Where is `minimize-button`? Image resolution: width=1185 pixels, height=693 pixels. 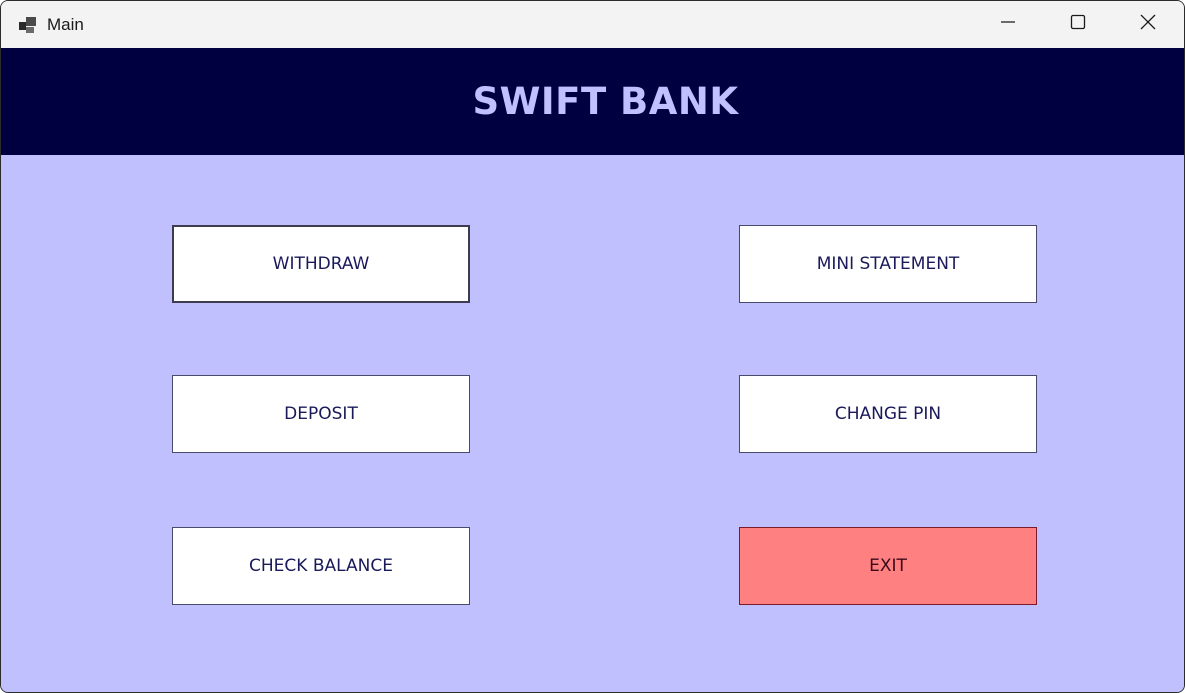
minimize-button is located at coordinates (1008, 24).